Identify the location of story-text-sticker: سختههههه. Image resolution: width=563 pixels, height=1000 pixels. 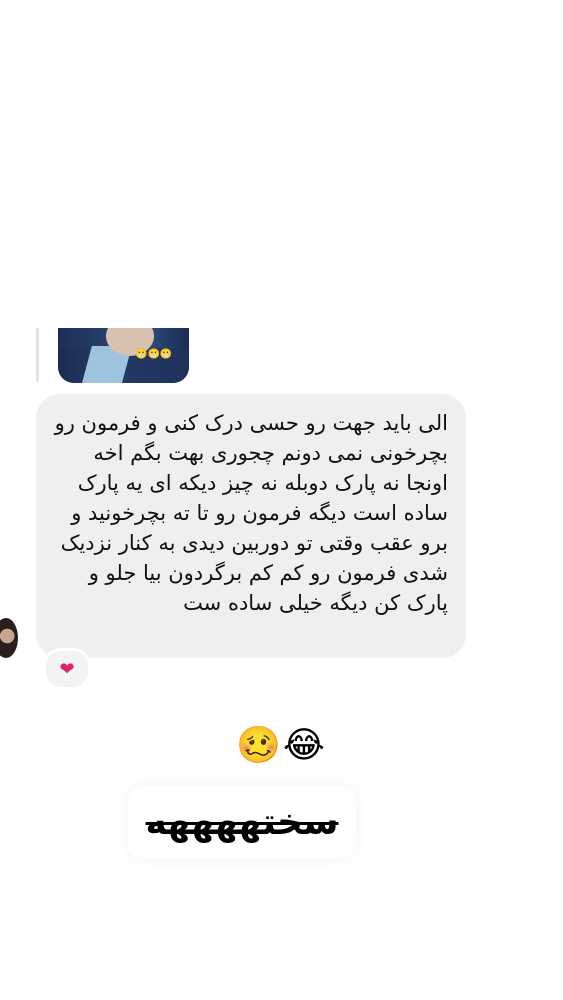
(242, 822).